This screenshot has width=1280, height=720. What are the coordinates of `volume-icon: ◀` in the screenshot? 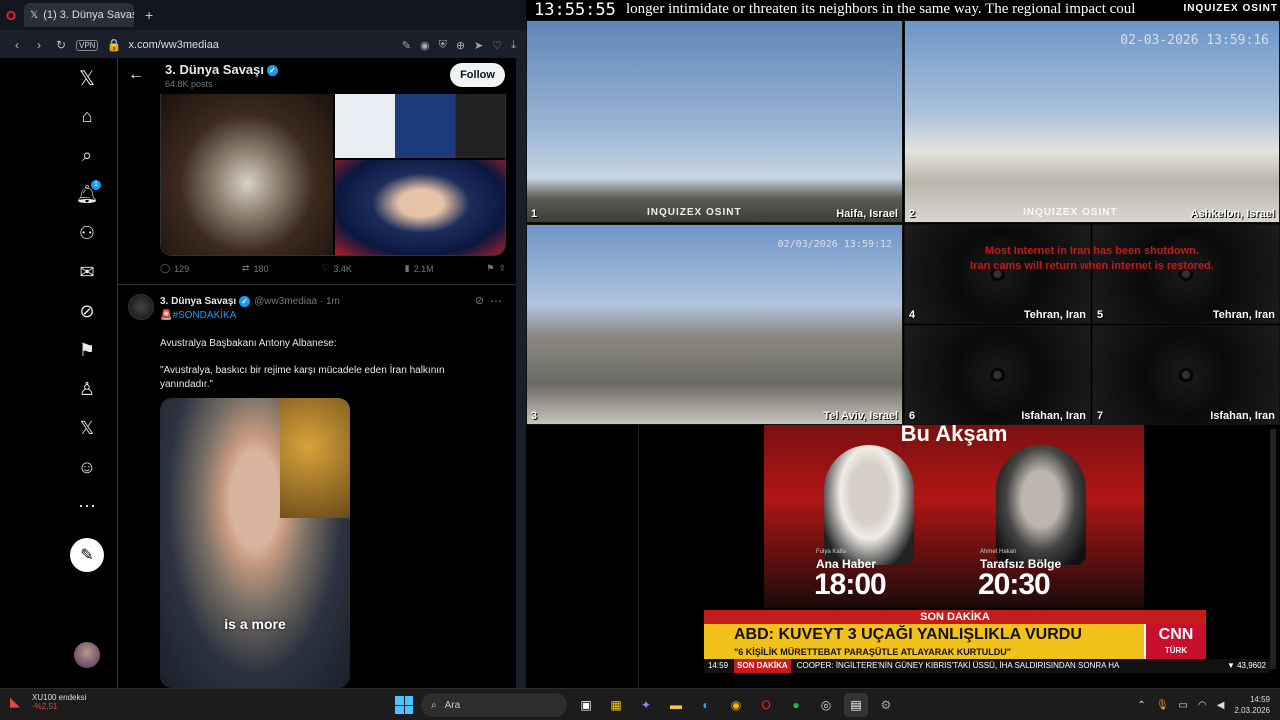 It's located at (1221, 705).